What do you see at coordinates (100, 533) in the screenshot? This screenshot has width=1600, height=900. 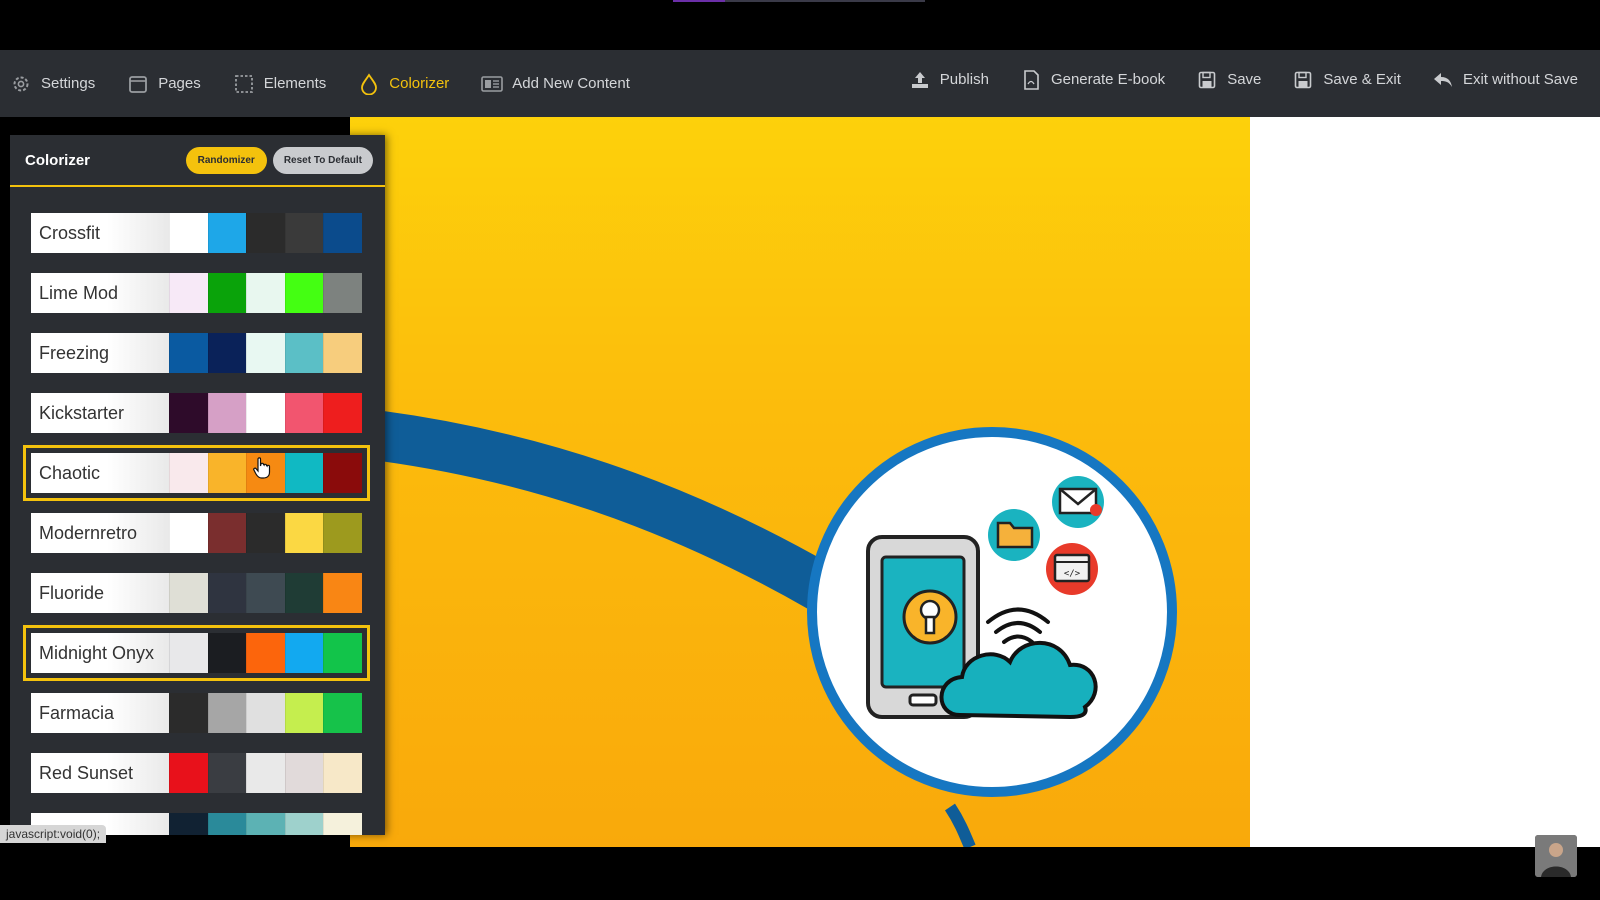 I see `color-scheme-name: Modernretro` at bounding box center [100, 533].